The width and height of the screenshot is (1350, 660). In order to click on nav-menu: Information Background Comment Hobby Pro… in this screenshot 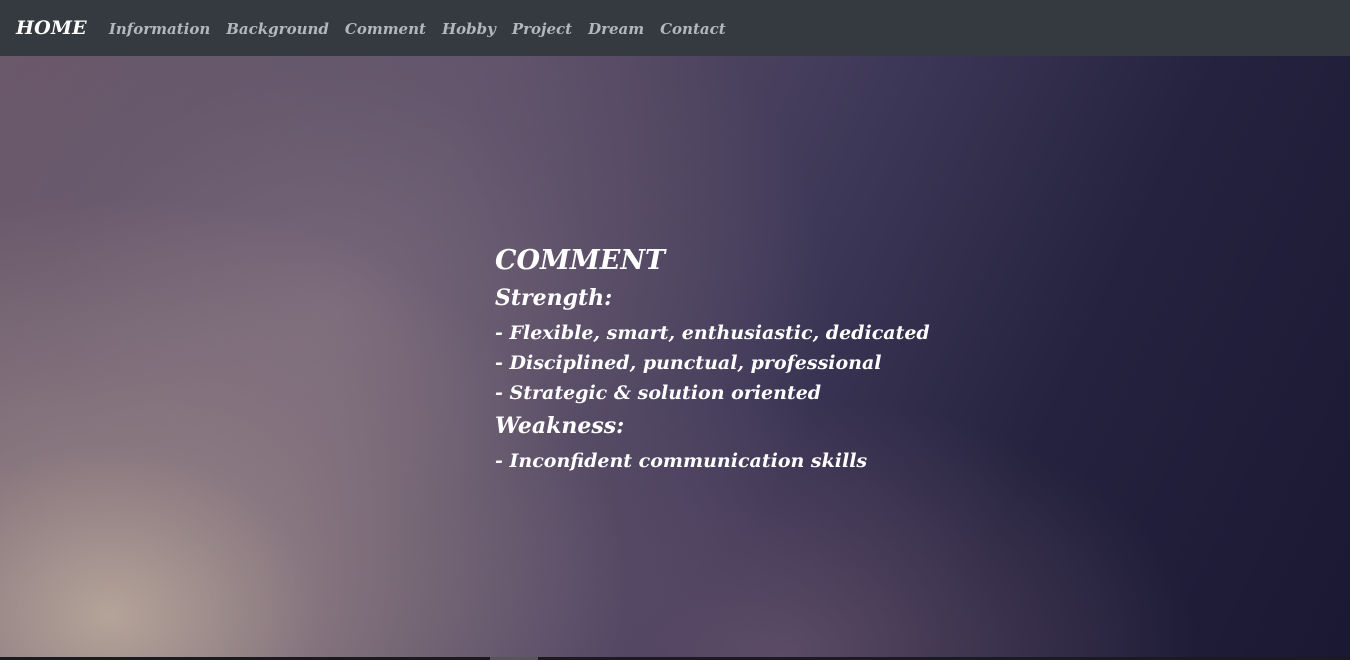, I will do `click(425, 28)`.